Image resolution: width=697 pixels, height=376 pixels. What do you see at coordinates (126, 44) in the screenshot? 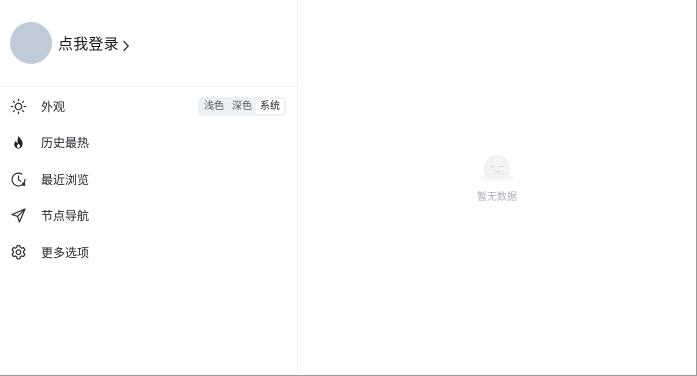
I see `chevron-right-icon` at bounding box center [126, 44].